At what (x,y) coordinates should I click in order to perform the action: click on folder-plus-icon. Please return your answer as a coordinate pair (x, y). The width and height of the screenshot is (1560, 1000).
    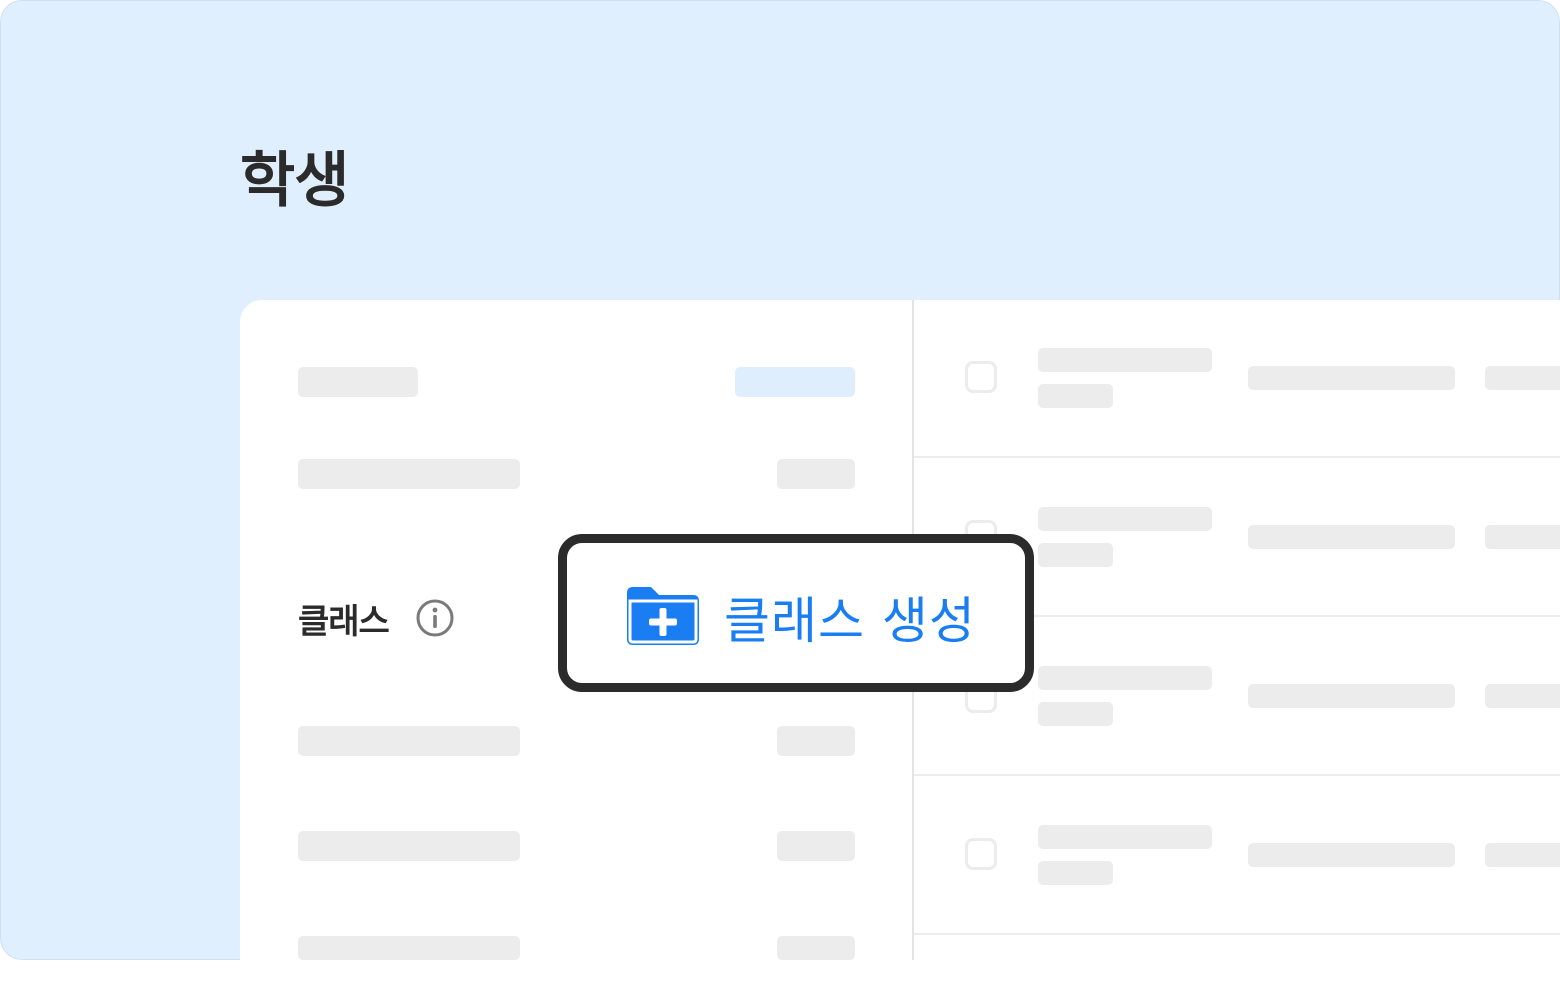
    Looking at the image, I should click on (663, 616).